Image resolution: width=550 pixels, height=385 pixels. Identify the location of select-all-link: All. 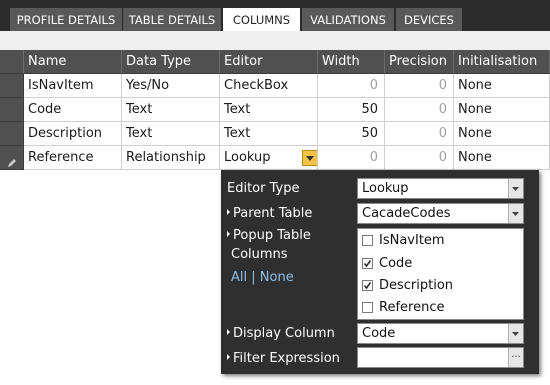
(239, 277).